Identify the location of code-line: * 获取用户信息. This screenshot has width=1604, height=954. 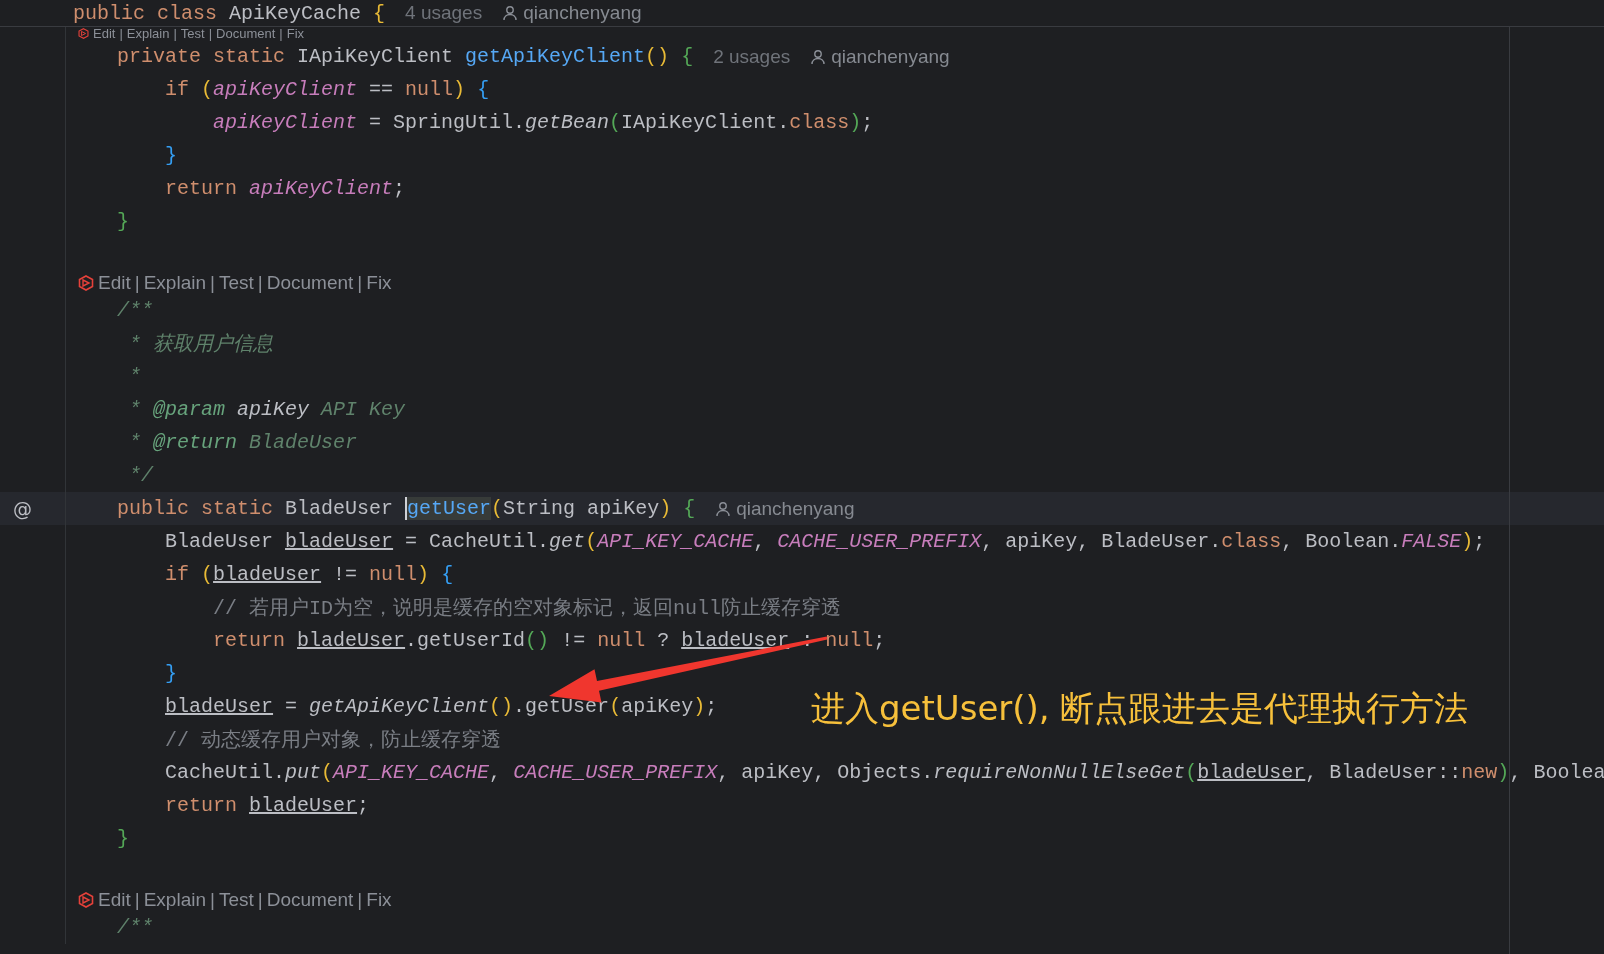
(200, 344).